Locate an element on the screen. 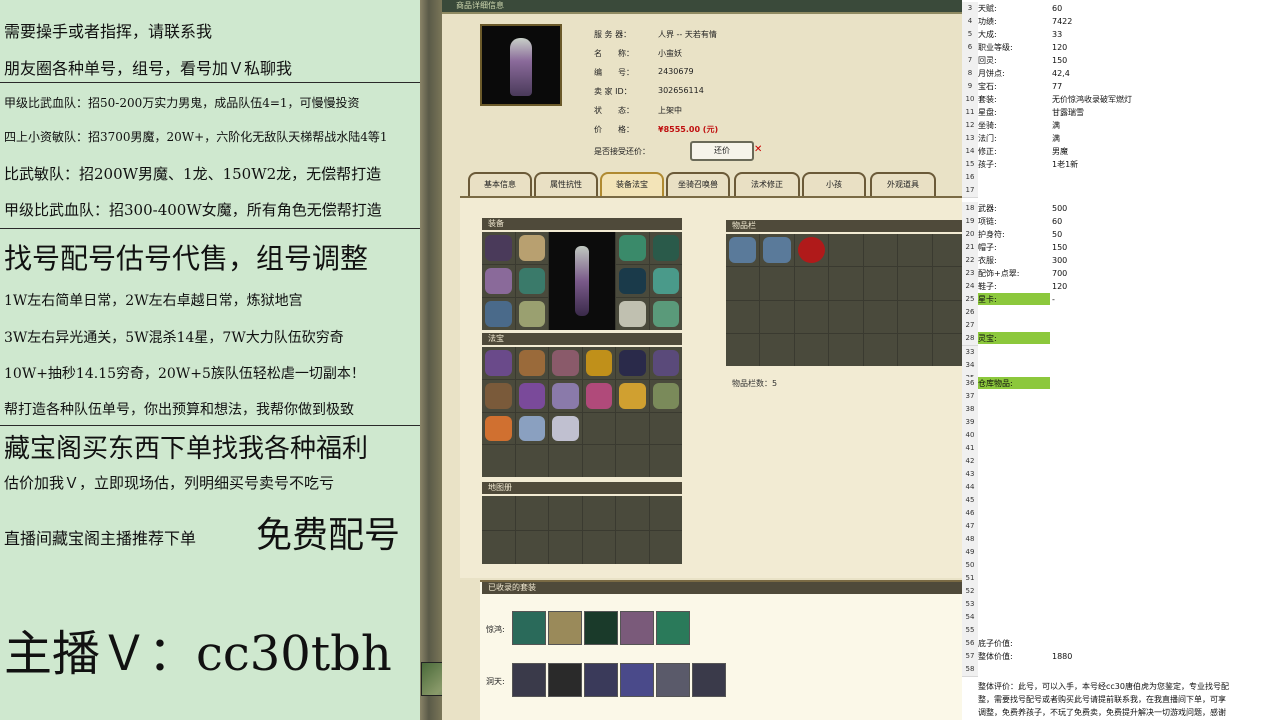 The image size is (1280, 720). sheet-key: 孩子: is located at coordinates (987, 164).